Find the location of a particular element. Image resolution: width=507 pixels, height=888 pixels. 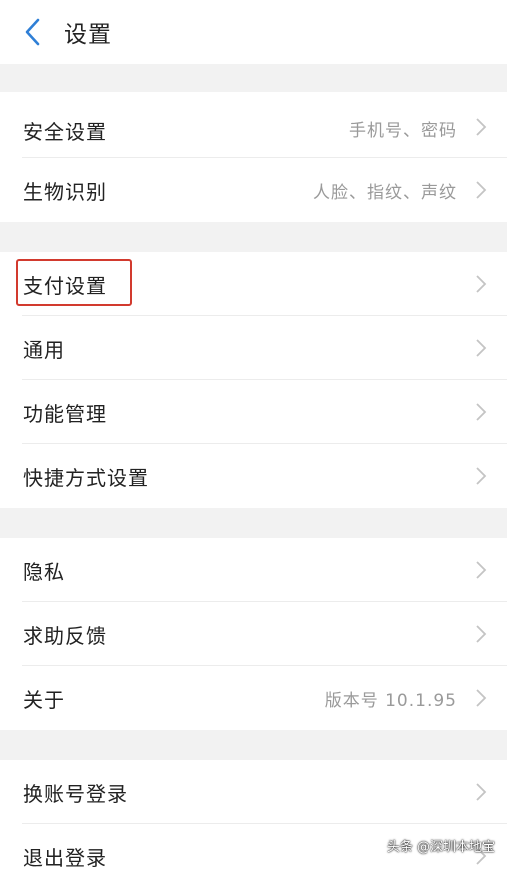

row-label: 隐私 is located at coordinates (44, 571).